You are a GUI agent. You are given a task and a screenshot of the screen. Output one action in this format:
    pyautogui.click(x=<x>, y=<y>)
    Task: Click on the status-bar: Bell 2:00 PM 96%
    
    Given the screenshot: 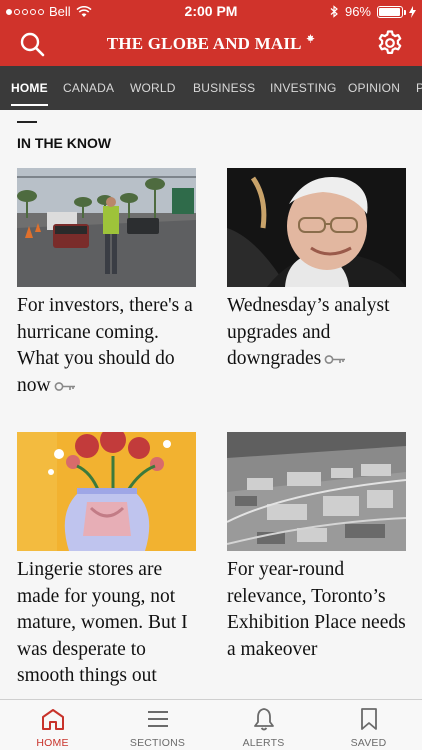 What is the action you would take?
    pyautogui.click(x=211, y=11)
    